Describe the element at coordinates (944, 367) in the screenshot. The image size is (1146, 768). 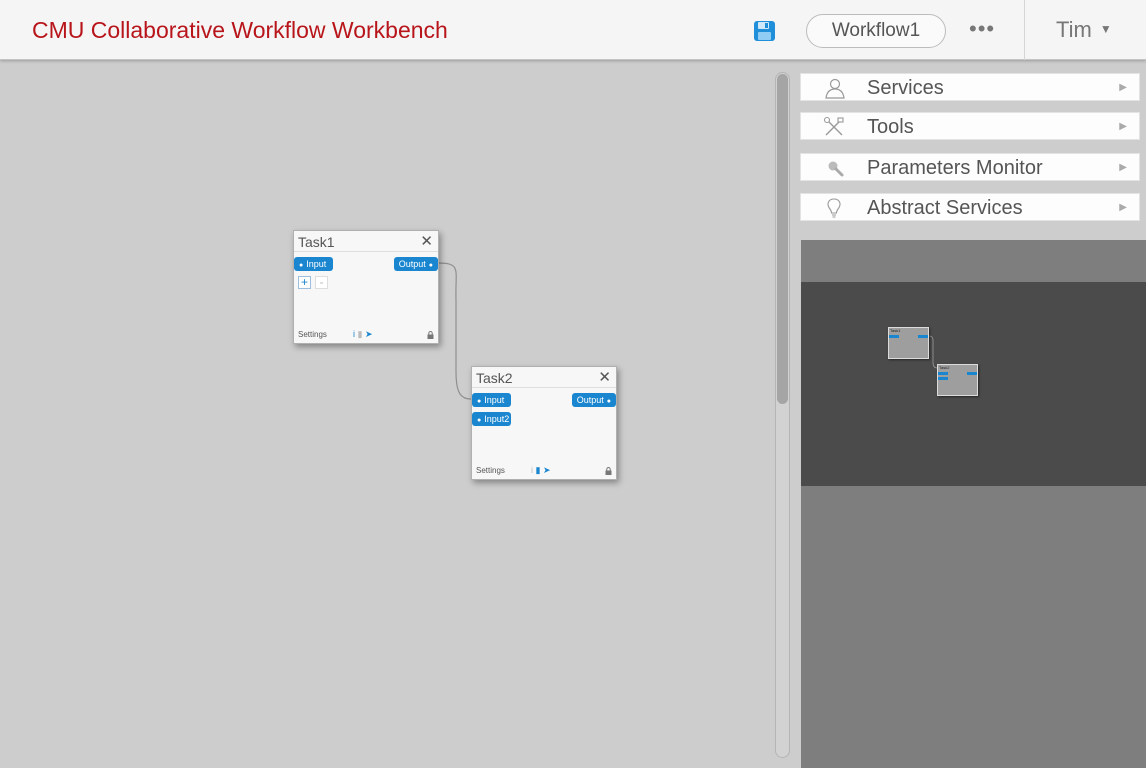
I see `minimap-task-title: Task2` at that location.